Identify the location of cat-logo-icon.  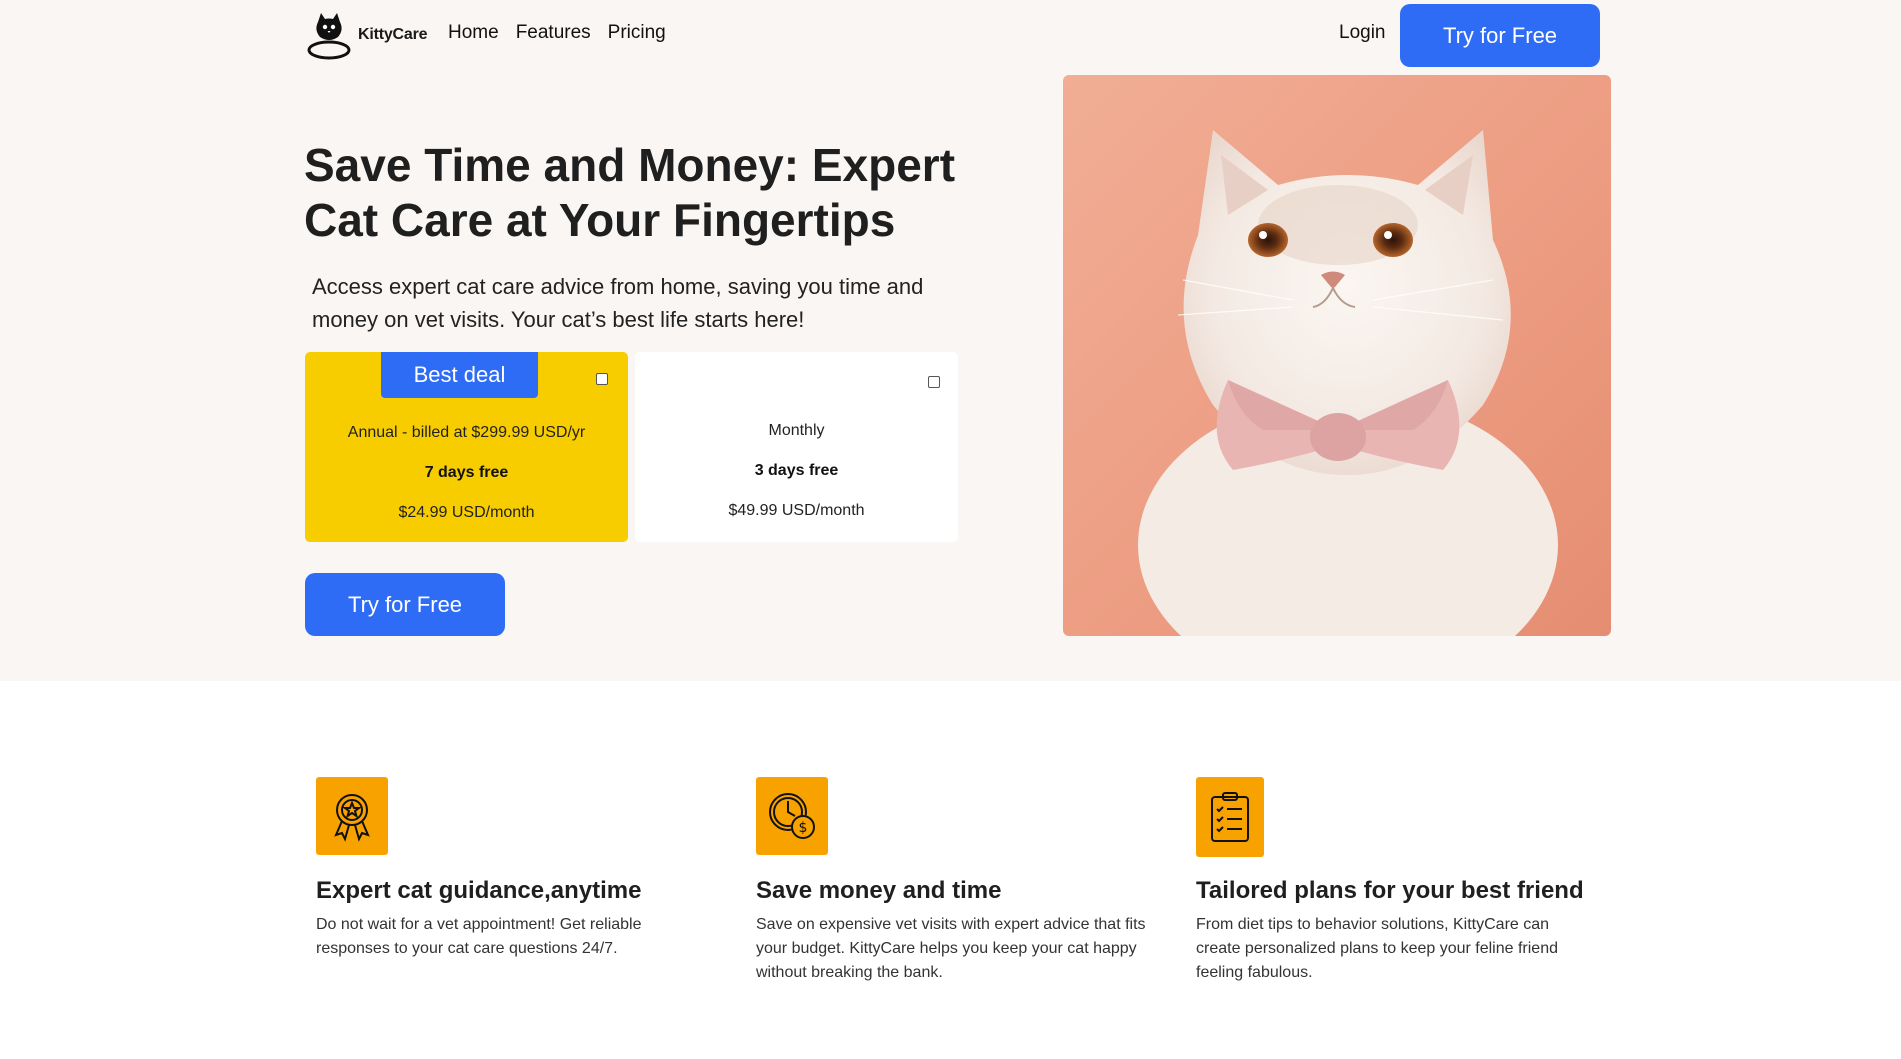
(329, 36).